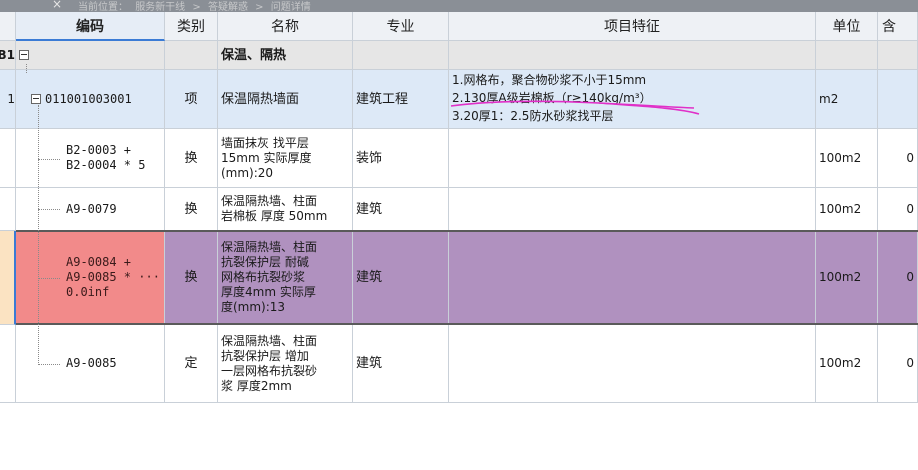 The height and width of the screenshot is (470, 918). What do you see at coordinates (8, 278) in the screenshot?
I see `row-marker` at bounding box center [8, 278].